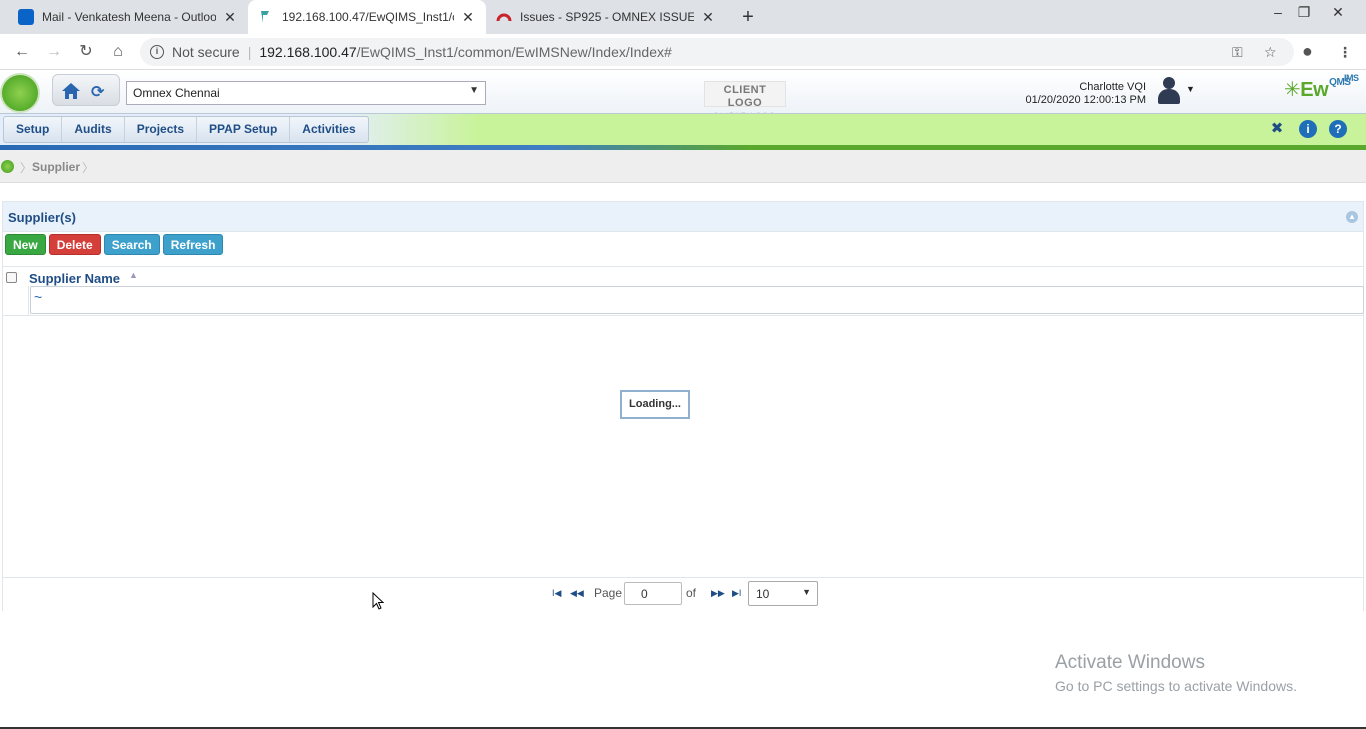 This screenshot has width=1366, height=729. Describe the element at coordinates (1277, 129) in the screenshot. I see `pin-icon: ✖` at that location.